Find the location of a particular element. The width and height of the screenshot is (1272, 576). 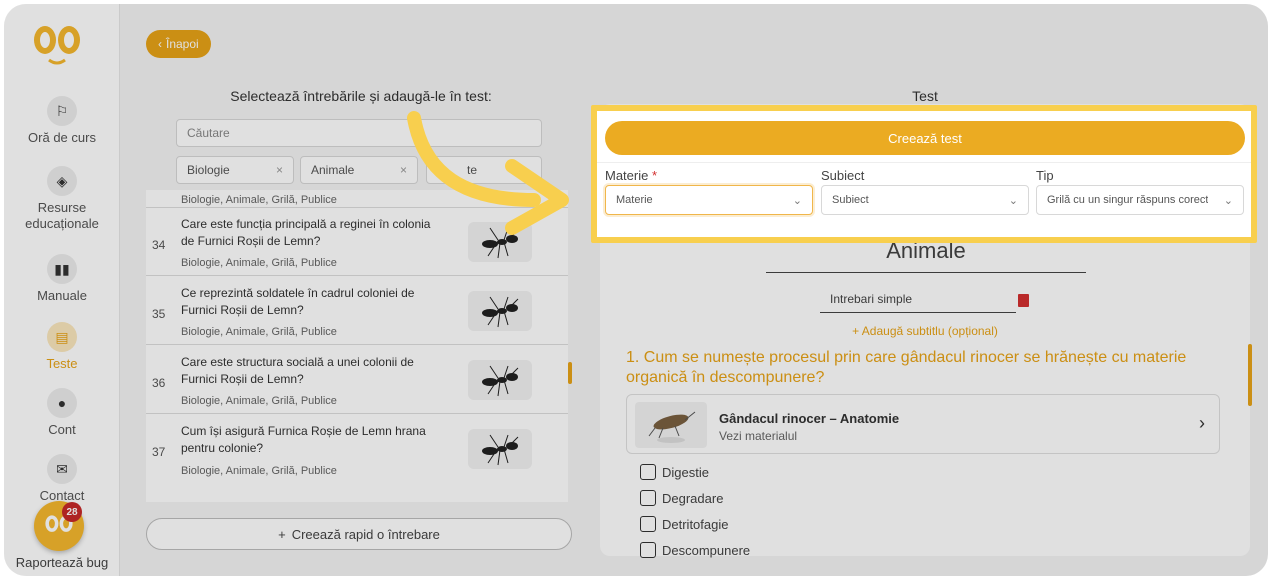

subiect-label: Subiect is located at coordinates (843, 175).